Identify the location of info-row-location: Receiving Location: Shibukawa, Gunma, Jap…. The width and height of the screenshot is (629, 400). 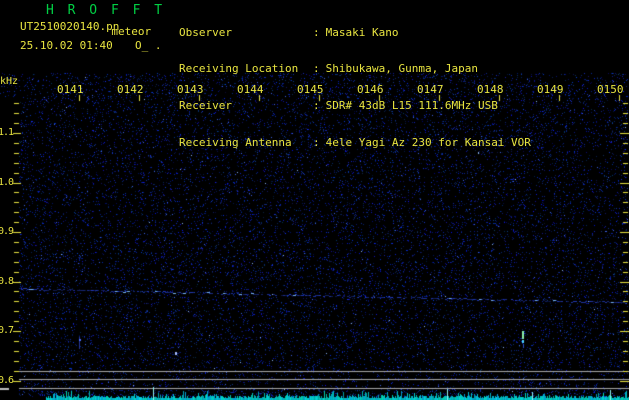
(355, 69).